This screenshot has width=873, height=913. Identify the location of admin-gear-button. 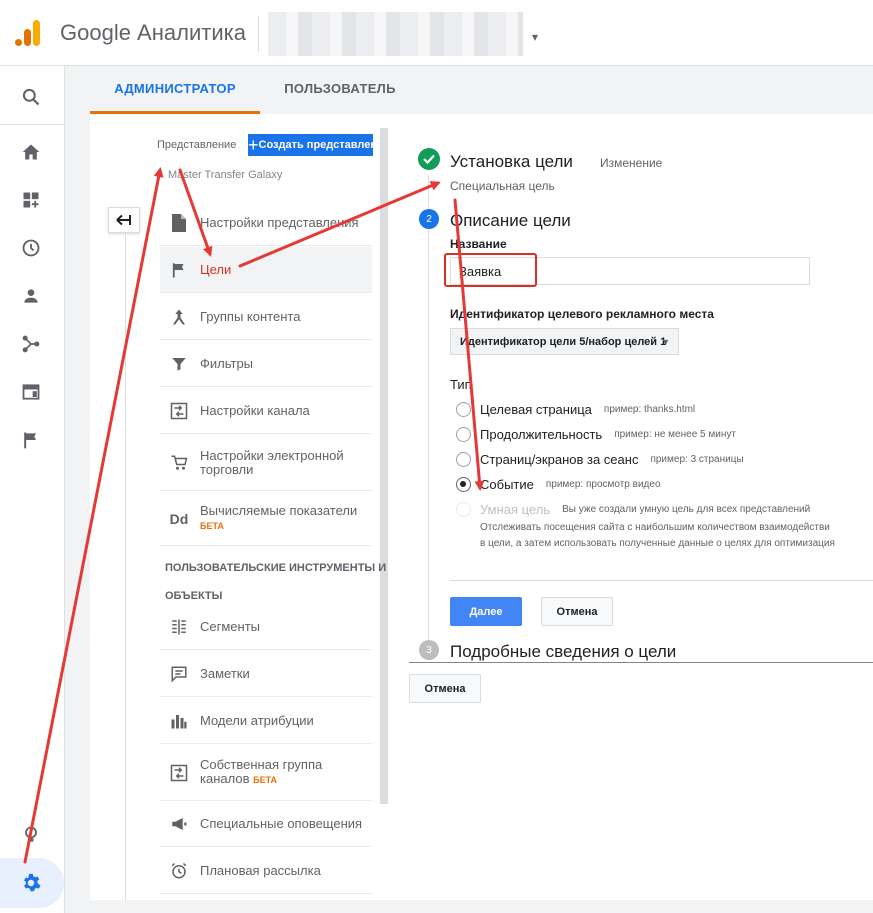
(32, 883).